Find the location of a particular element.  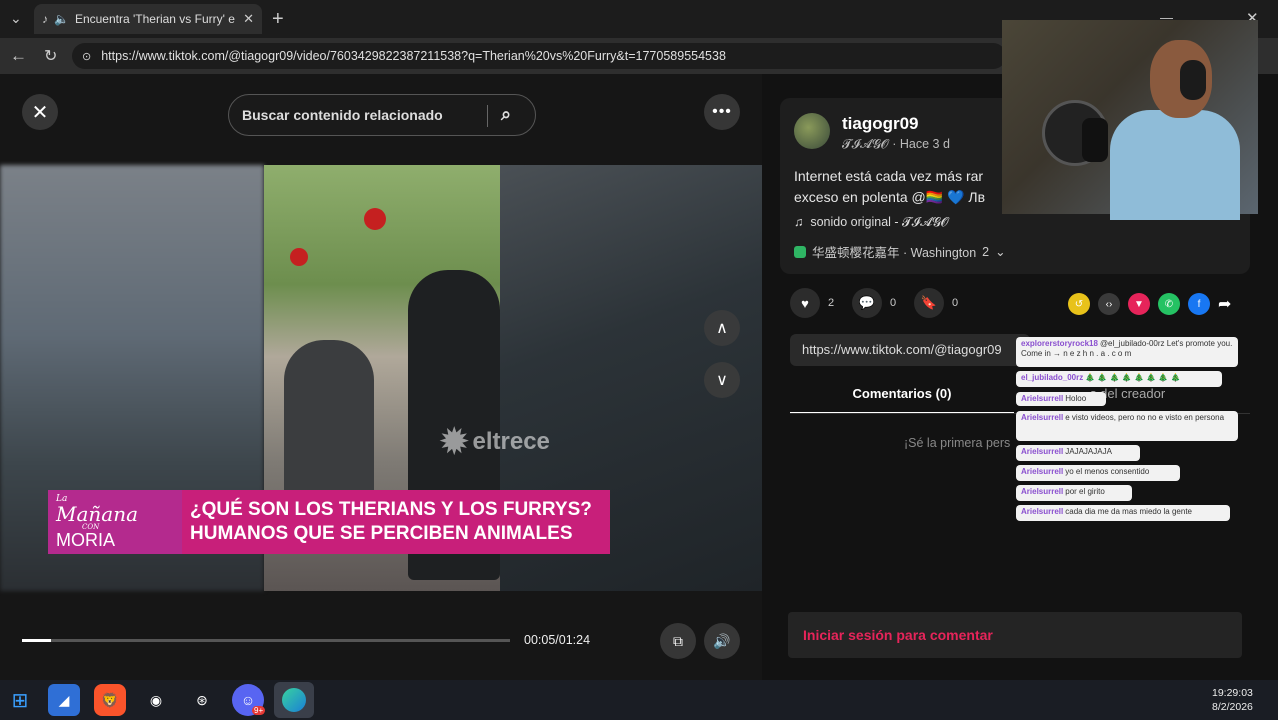

brave-browser-icon: 🦁 is located at coordinates (110, 700).